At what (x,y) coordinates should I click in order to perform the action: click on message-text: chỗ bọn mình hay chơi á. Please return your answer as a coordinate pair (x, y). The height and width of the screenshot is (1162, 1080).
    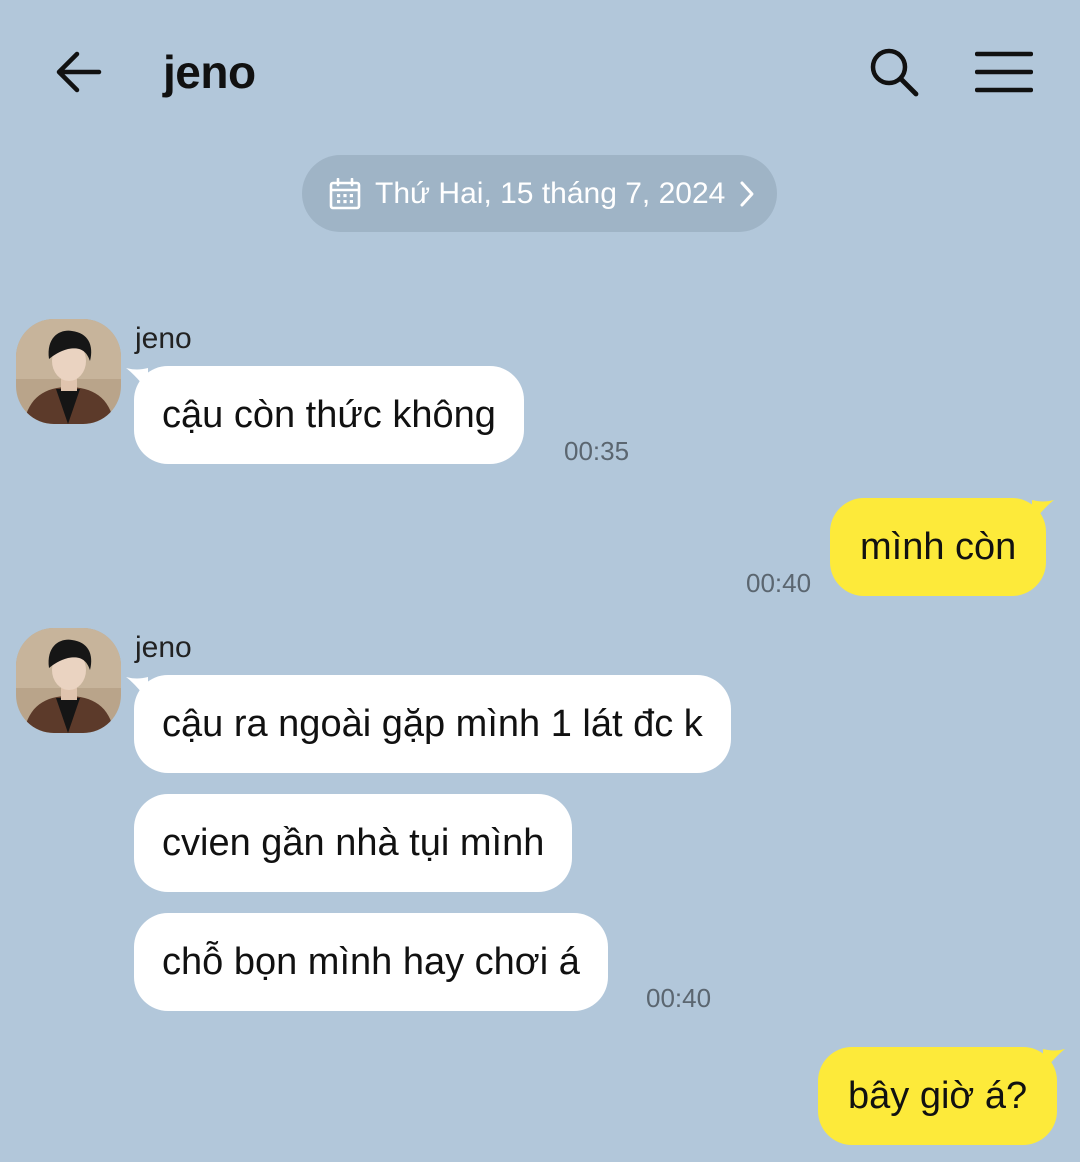
    Looking at the image, I should click on (371, 962).